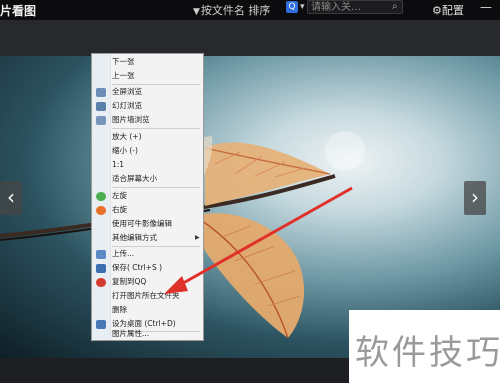  I want to click on menu-item-edit-keniu: 使用可牛影像编辑, so click(142, 224).